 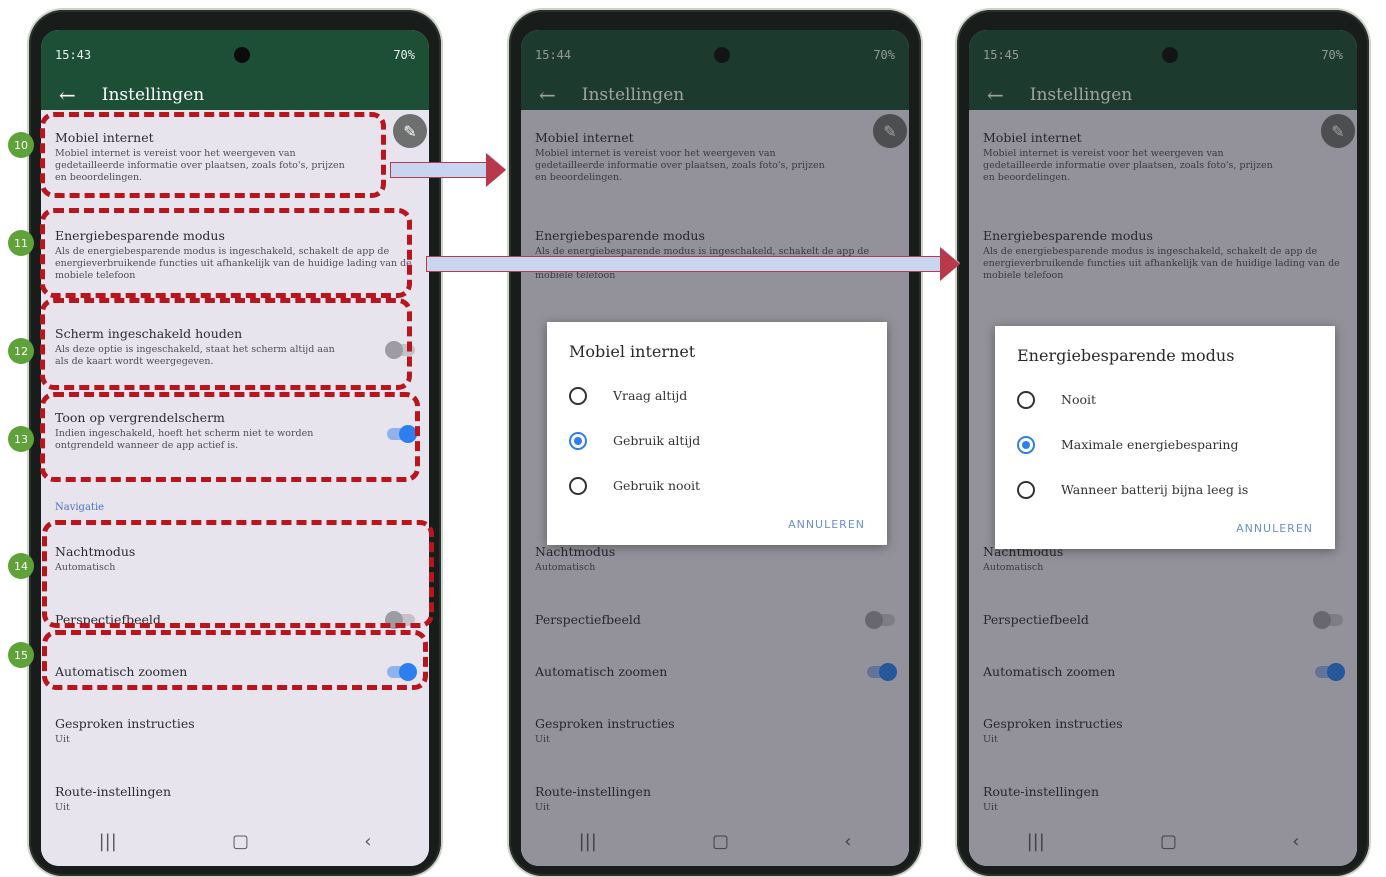 I want to click on setting-title: Perspectiefbeeld, so click(x=108, y=619).